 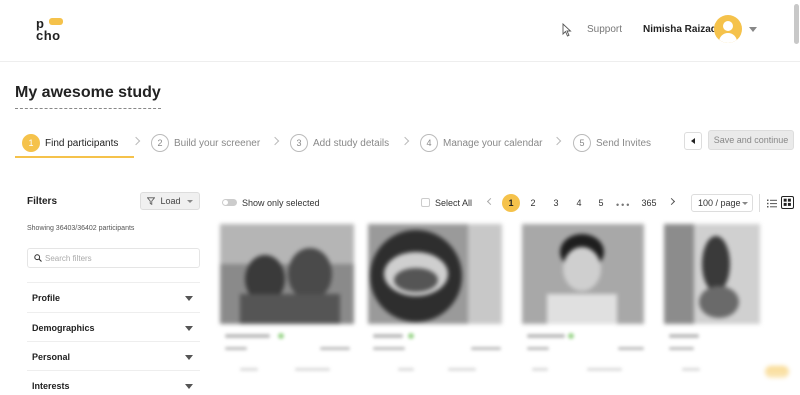 I want to click on step-send-invites: 5 Send Invites, so click(x=612, y=143).